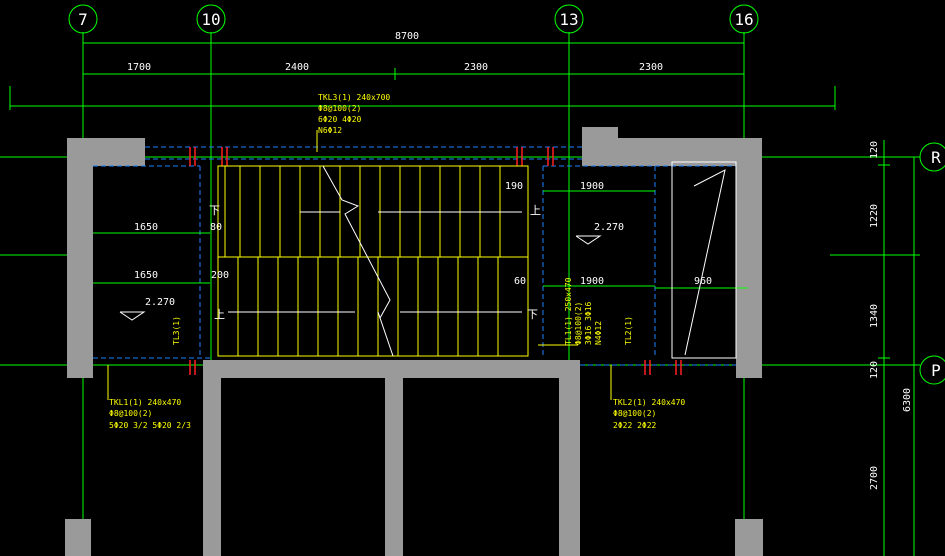 The height and width of the screenshot is (556, 945). Describe the element at coordinates (220, 275) in the screenshot. I see `dim-200: 200` at that location.